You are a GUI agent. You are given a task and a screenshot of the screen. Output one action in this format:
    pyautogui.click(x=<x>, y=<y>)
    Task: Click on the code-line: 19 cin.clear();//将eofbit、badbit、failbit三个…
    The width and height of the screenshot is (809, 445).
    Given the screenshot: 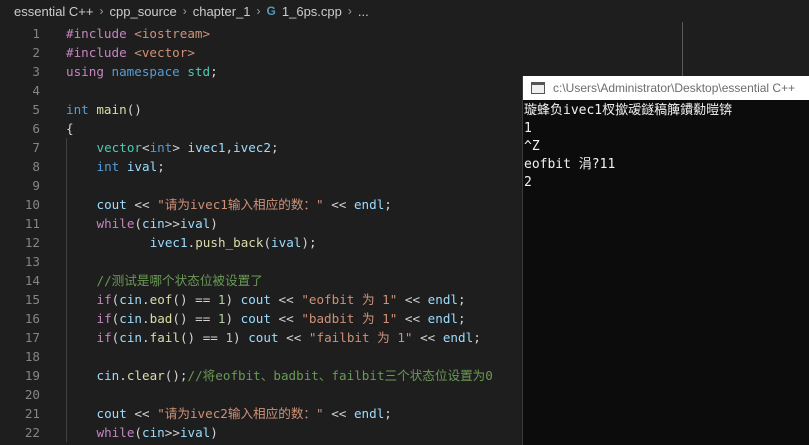 What is the action you would take?
    pyautogui.click(x=261, y=375)
    